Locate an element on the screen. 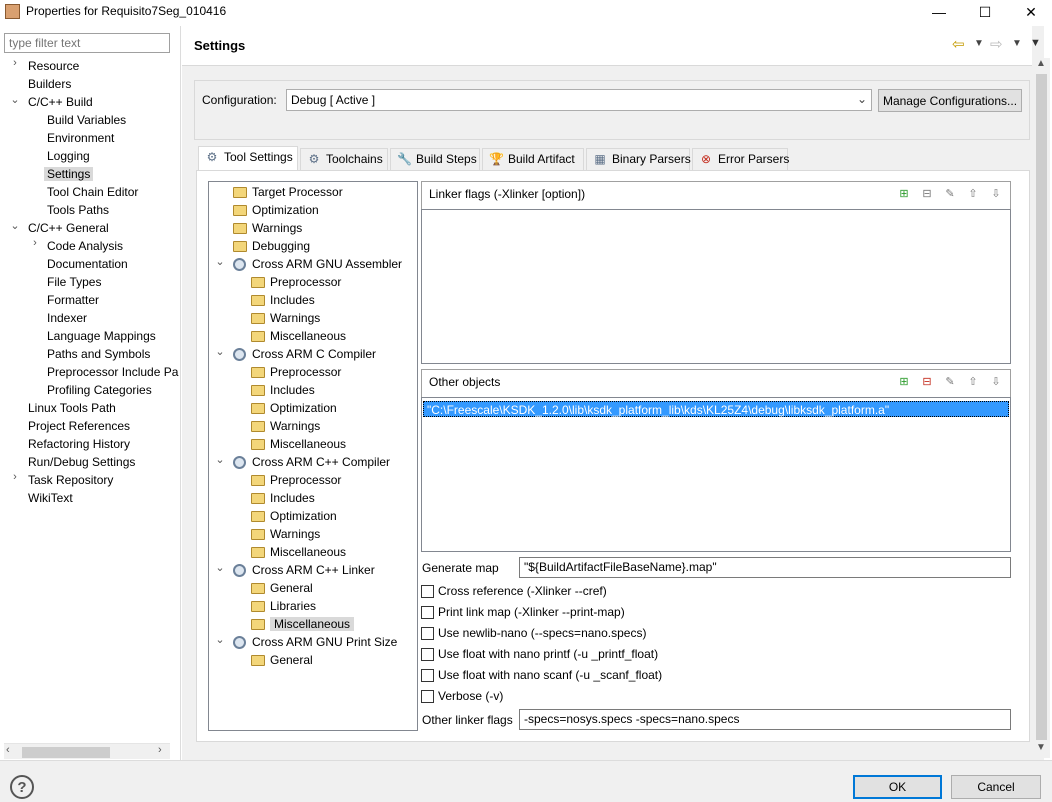 Image resolution: width=1052 pixels, height=802 pixels. configuration-select: Debug [ Active ] ⌄ is located at coordinates (579, 100).